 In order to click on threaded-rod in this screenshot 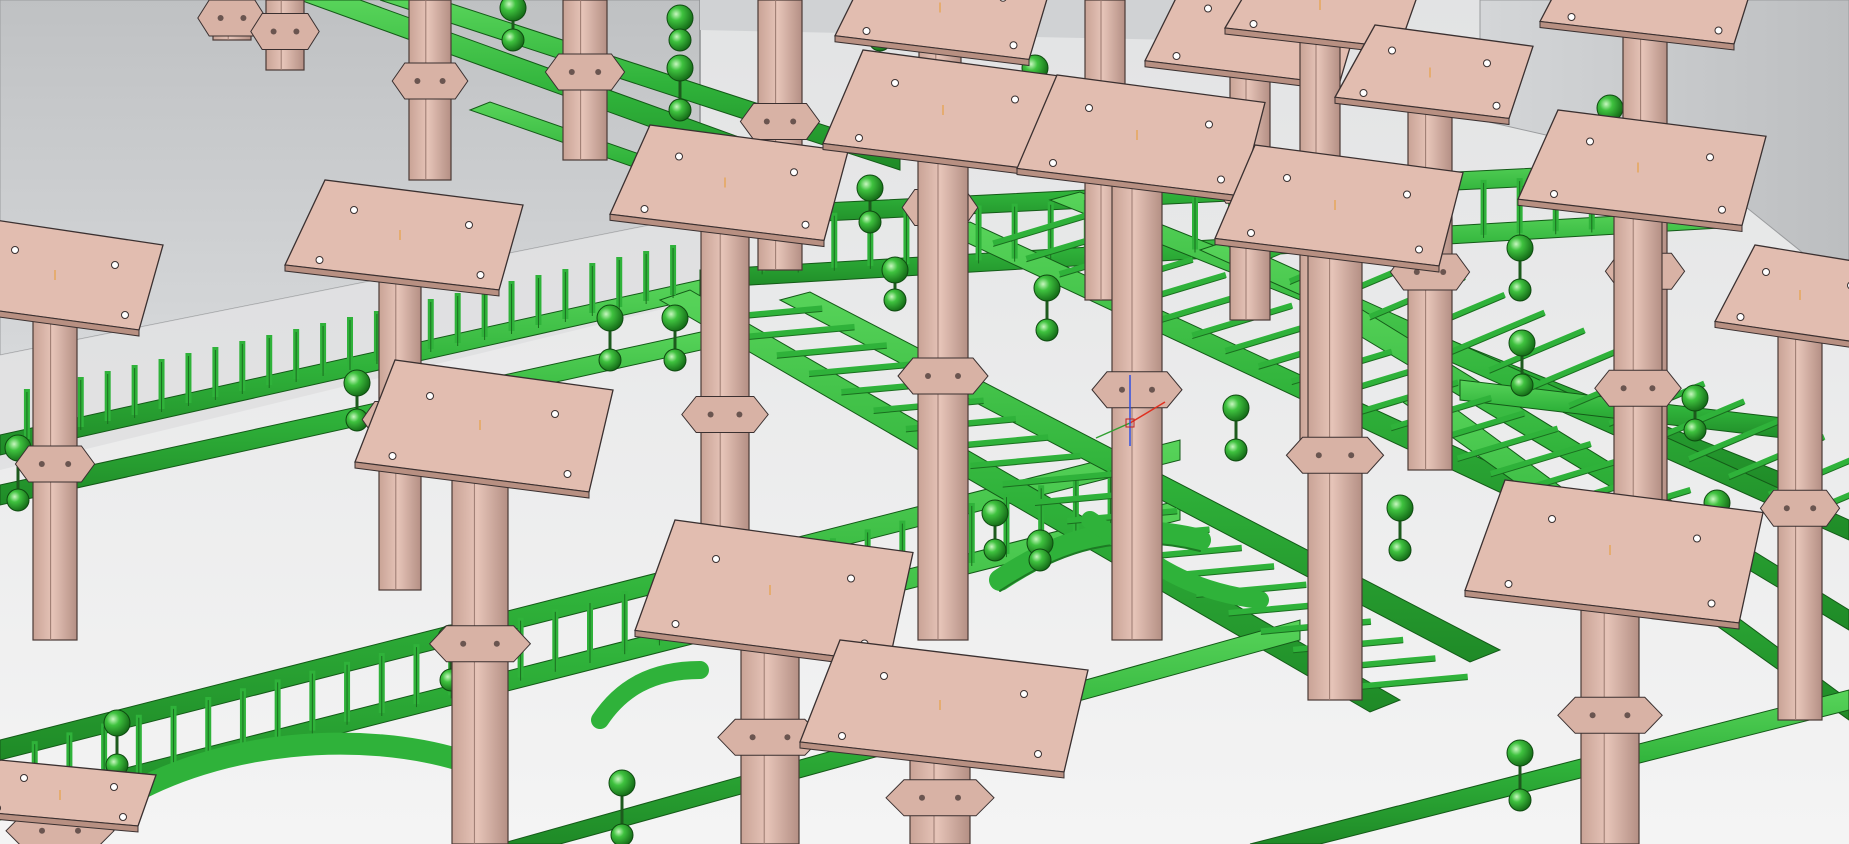, I will do `click(1040, 550)`.